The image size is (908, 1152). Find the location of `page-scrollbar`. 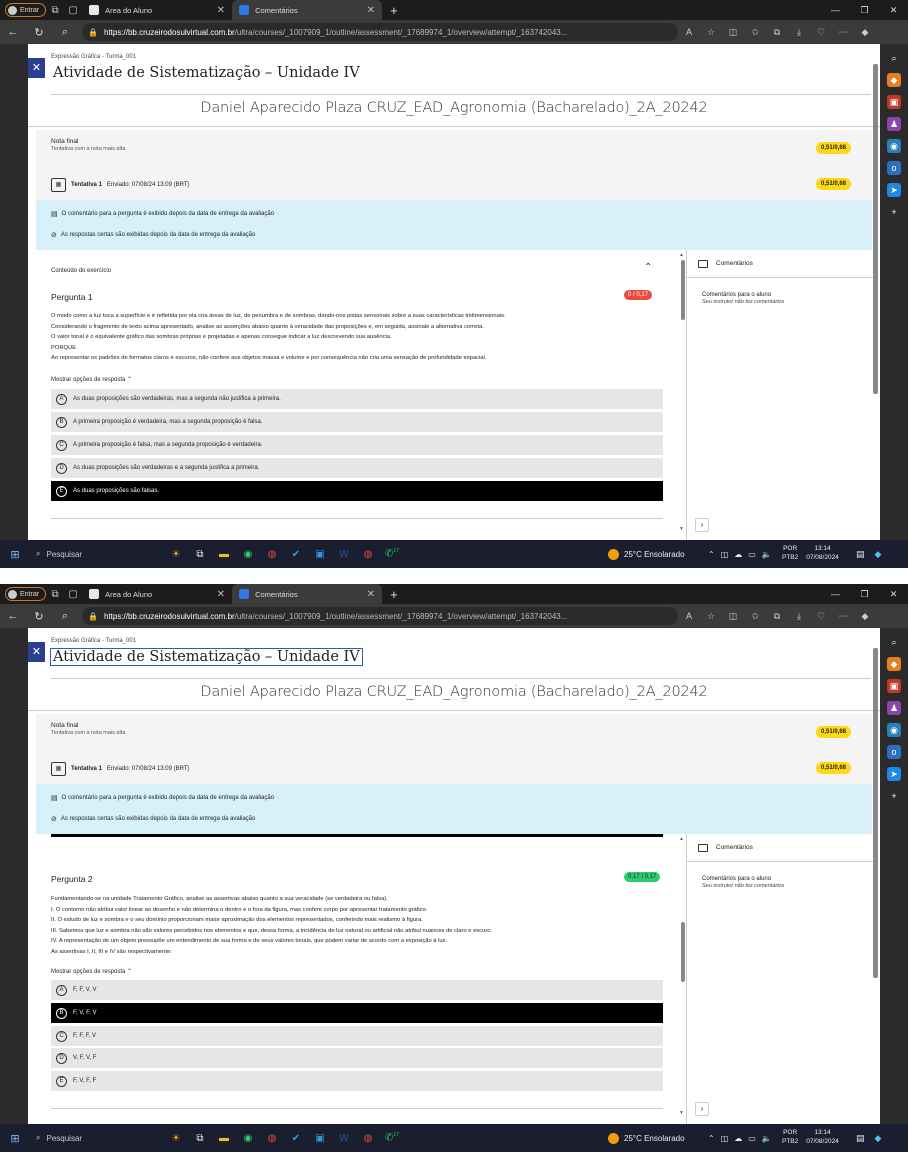

page-scrollbar is located at coordinates (875, 224).